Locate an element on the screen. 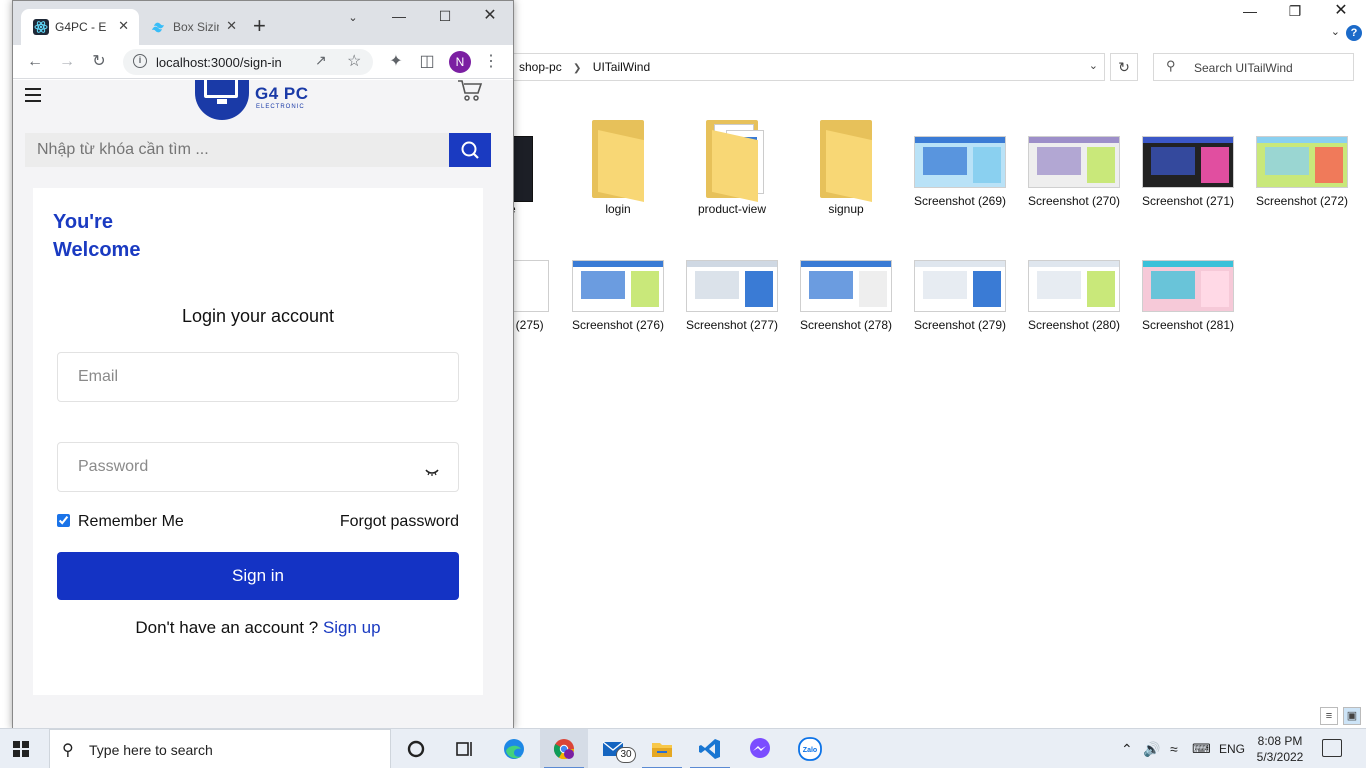  back-icon: ← is located at coordinates (35, 62).